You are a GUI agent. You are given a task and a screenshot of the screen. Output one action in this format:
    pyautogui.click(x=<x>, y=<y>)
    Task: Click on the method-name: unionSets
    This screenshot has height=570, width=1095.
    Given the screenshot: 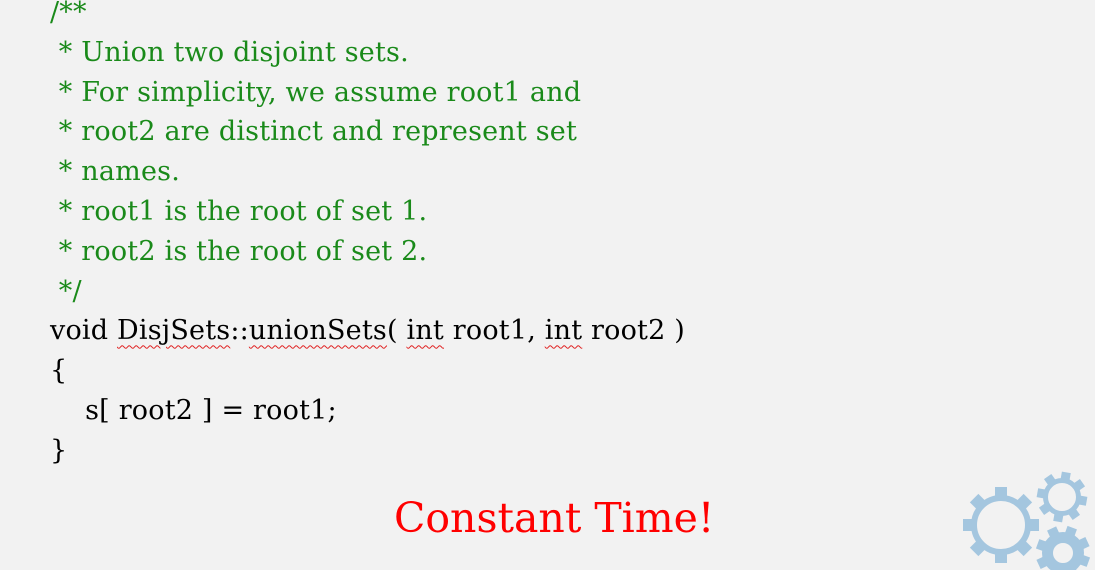 What is the action you would take?
    pyautogui.click(x=317, y=331)
    